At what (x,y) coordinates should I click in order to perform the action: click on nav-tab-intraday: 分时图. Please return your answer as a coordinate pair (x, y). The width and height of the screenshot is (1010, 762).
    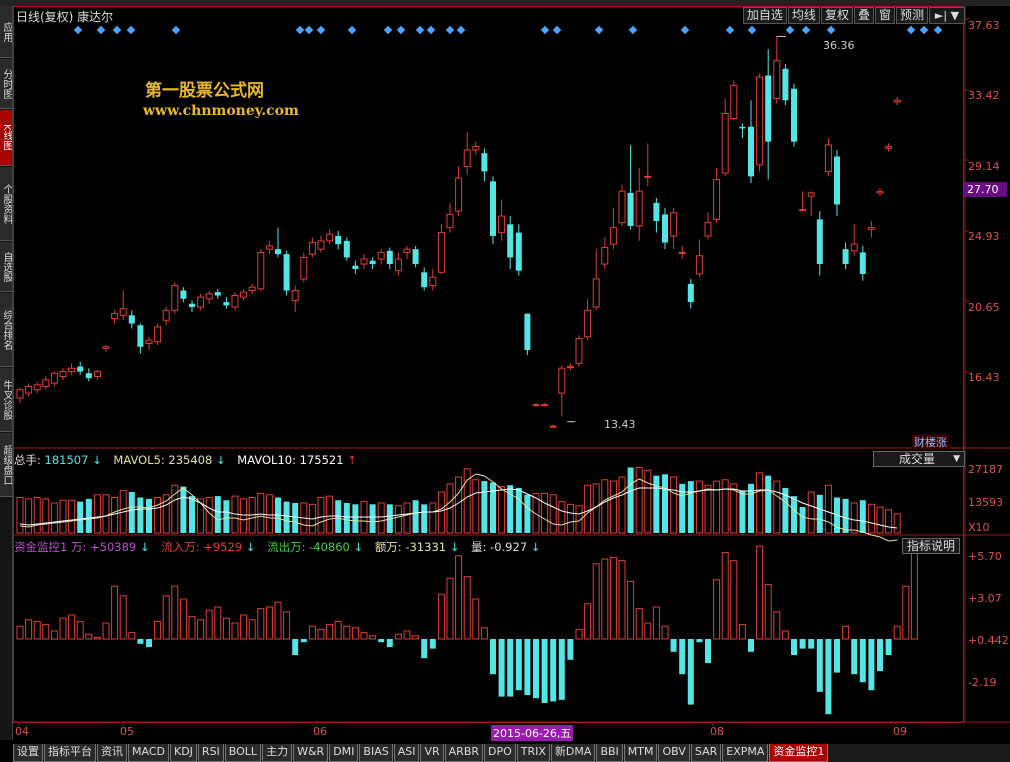
    Looking at the image, I should click on (6, 84).